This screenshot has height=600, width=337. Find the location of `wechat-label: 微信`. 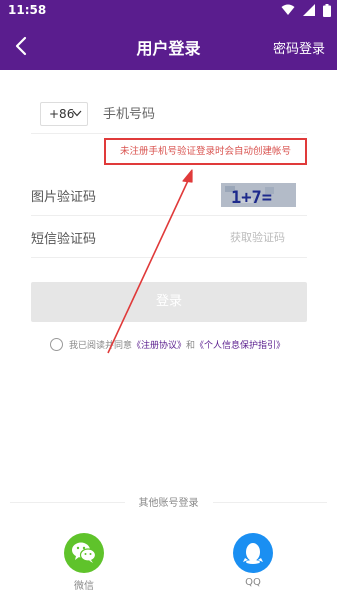

wechat-label: 微信 is located at coordinates (84, 586).